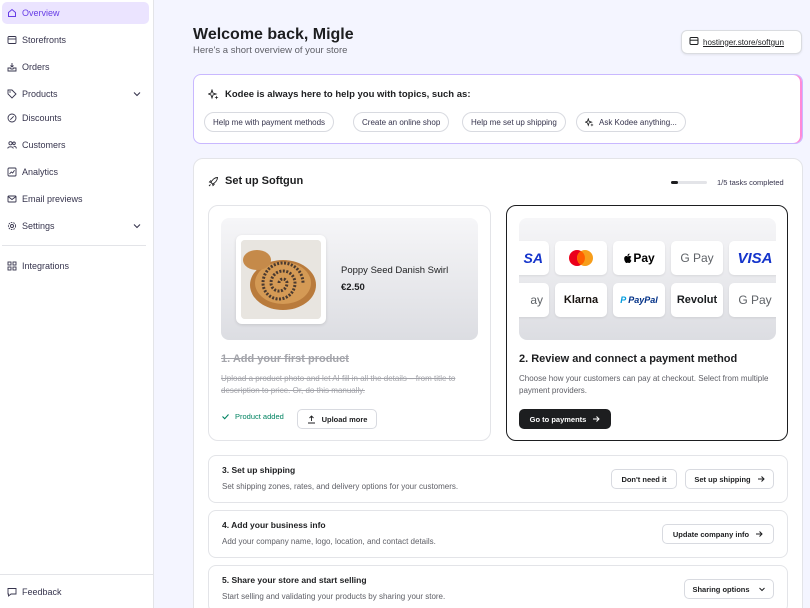 This screenshot has height=608, width=810. Describe the element at coordinates (273, 34) in the screenshot. I see `page-title: Welcome back, Migle` at that location.